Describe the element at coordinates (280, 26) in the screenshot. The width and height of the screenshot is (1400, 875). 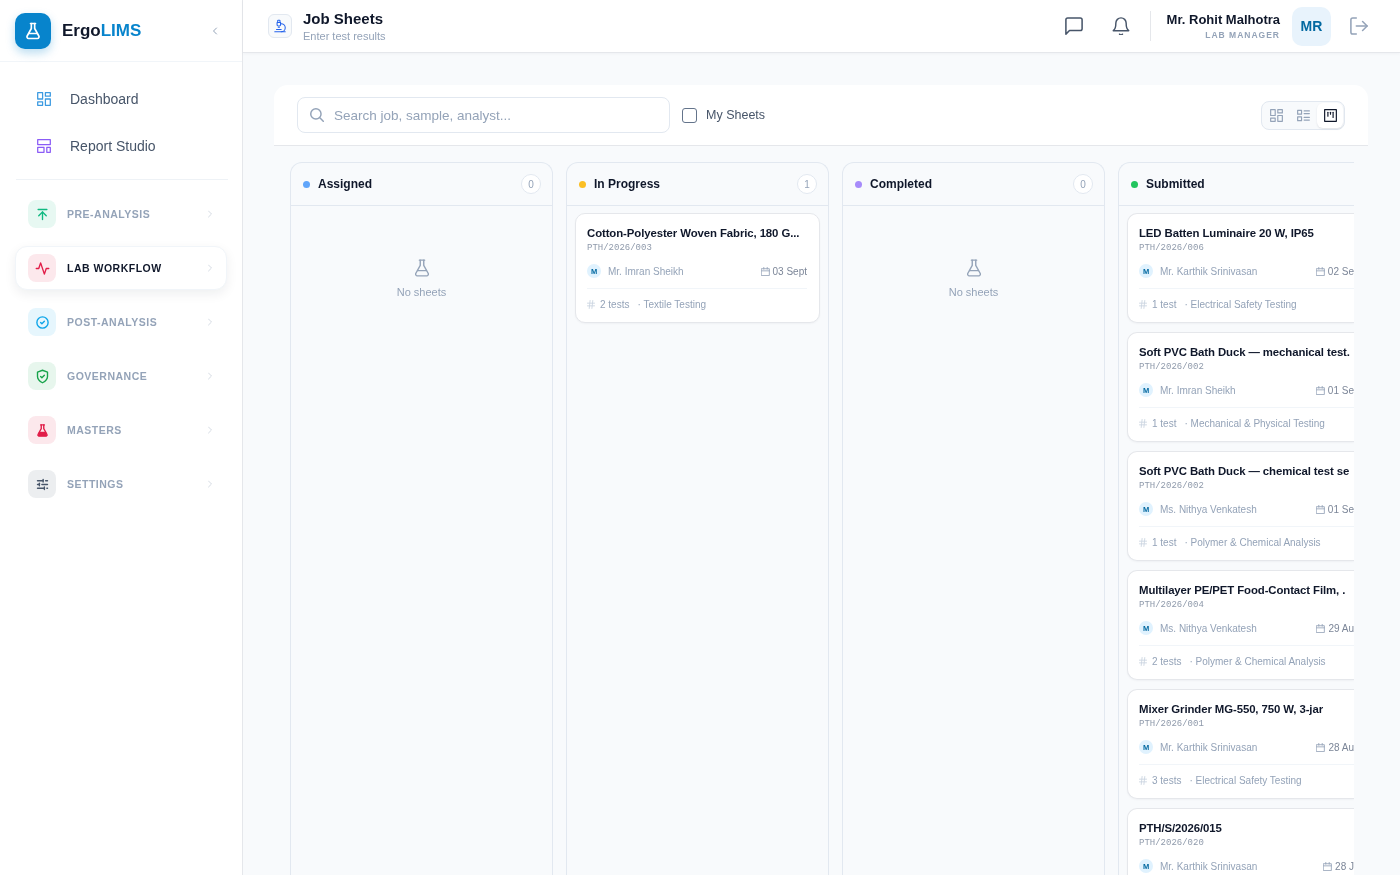
I see `microscope-icon` at that location.